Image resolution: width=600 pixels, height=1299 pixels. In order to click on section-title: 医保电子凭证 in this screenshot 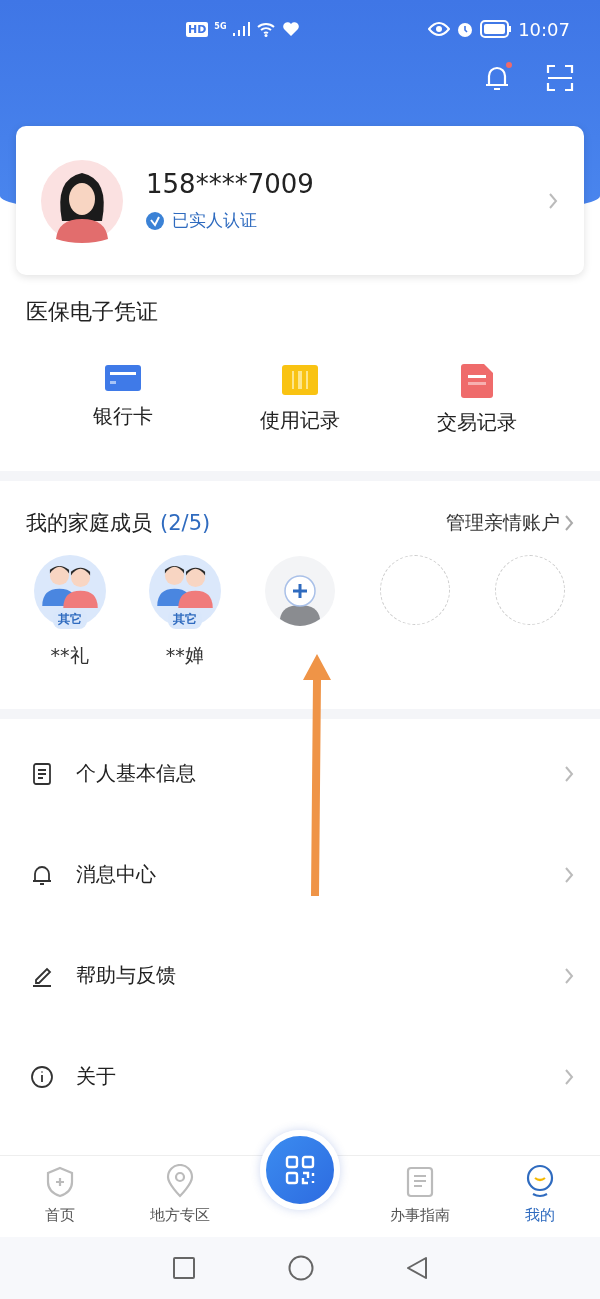, I will do `click(92, 311)`.